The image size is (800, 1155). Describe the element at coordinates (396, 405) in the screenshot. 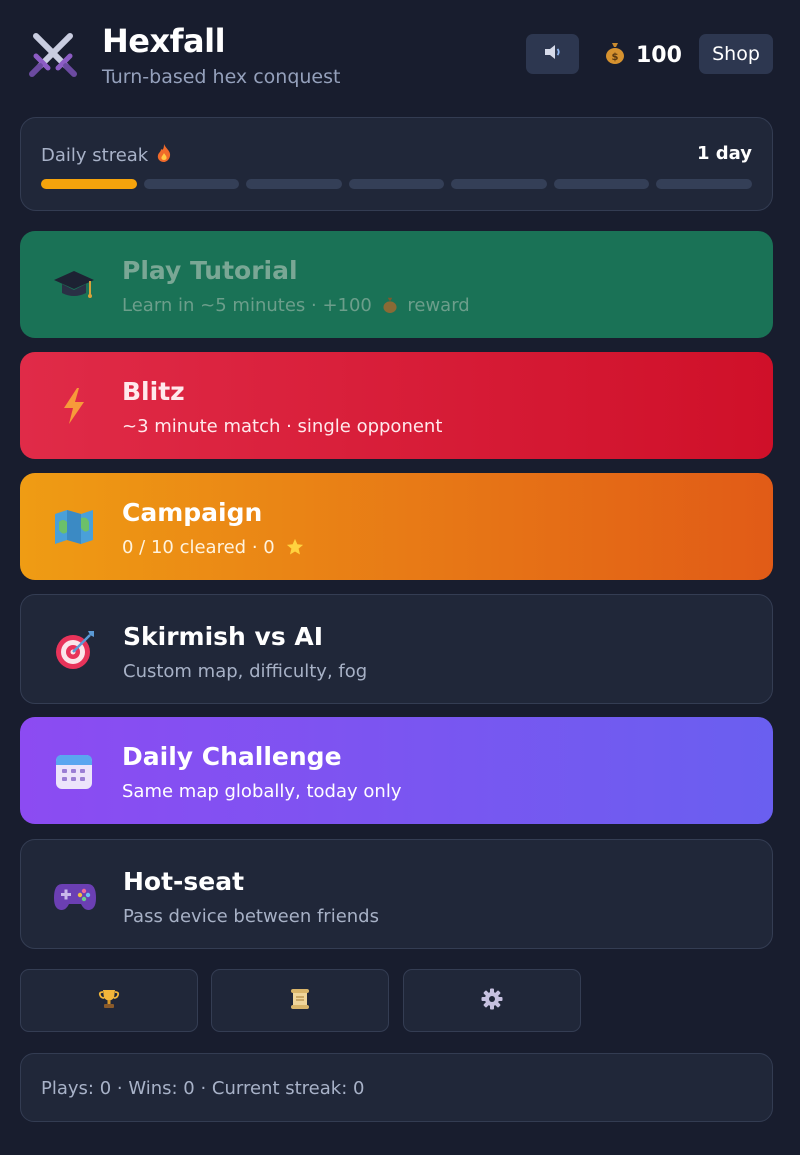

I see `blitz-card: Blitz ~3 minute match · single opponent` at that location.